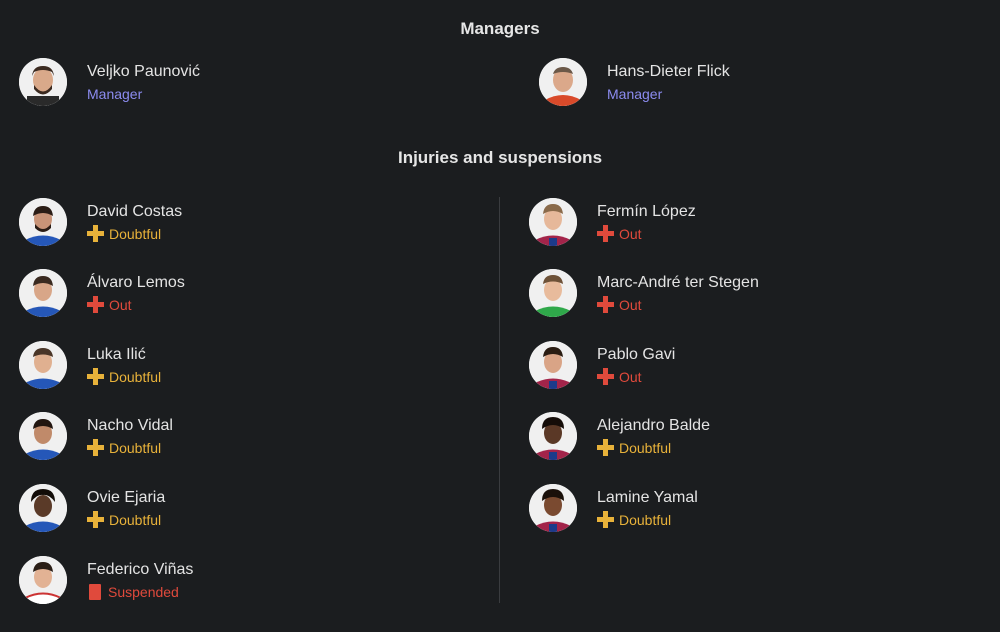 The image size is (1000, 632). Describe the element at coordinates (678, 282) in the screenshot. I see `player-name: Marc-André ter Stegen` at that location.